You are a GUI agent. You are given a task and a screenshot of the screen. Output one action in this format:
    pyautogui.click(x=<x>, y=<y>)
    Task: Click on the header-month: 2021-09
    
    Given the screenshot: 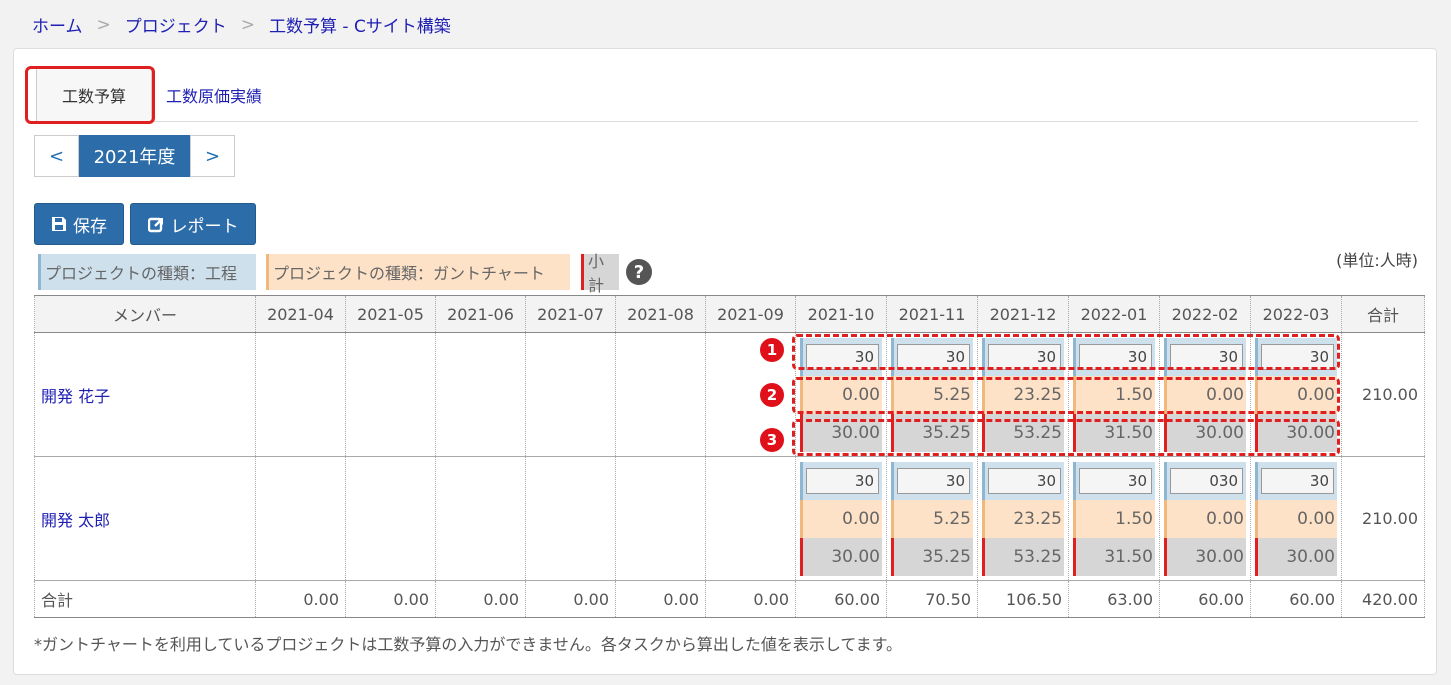 What is the action you would take?
    pyautogui.click(x=750, y=314)
    